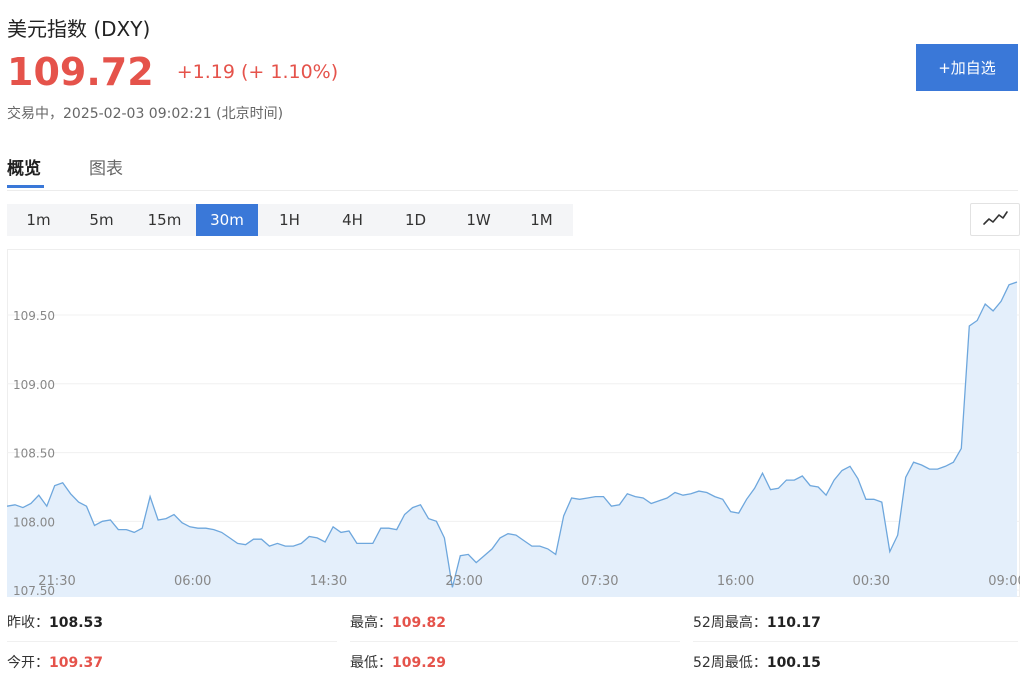  What do you see at coordinates (76, 623) in the screenshot?
I see `stat-prev-close-value: 108.53` at bounding box center [76, 623].